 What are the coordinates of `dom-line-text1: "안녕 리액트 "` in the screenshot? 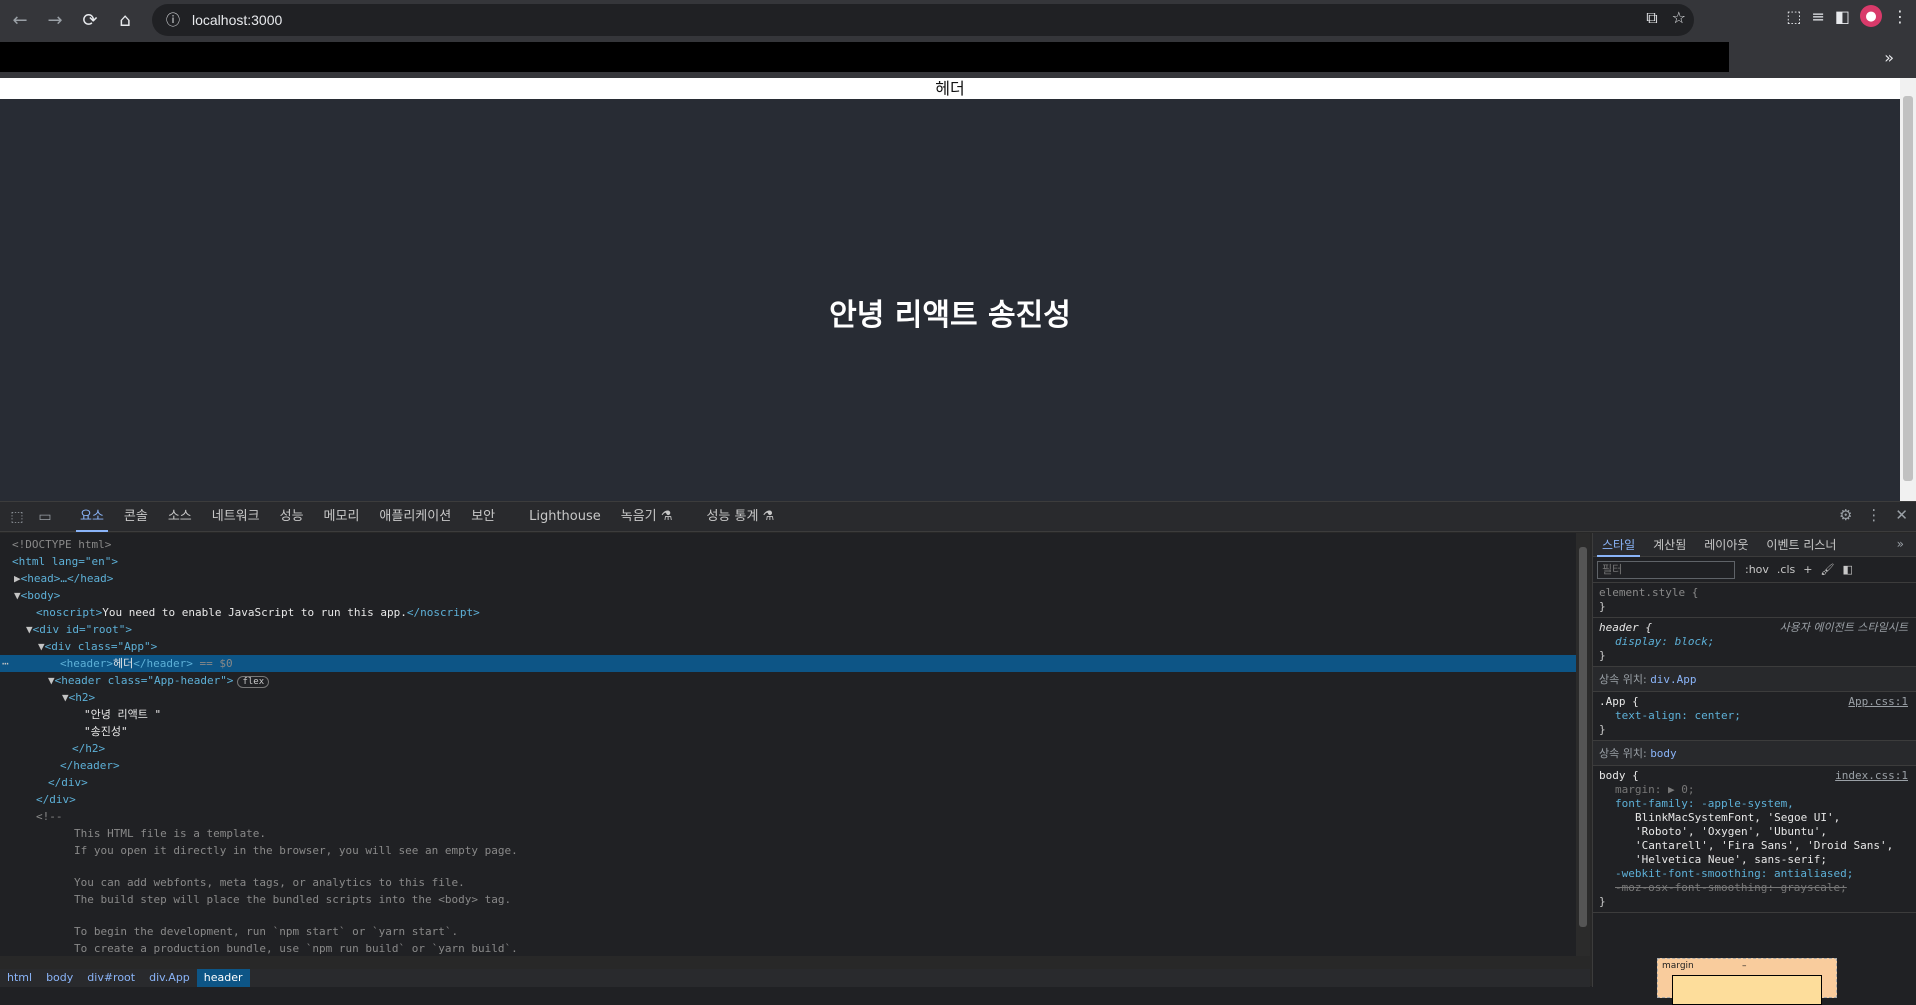 It's located at (788, 714).